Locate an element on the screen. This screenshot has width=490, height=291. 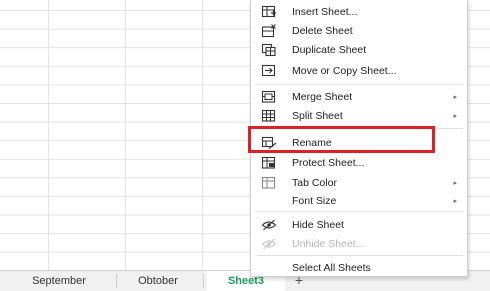
menu-item-split-sheet: Split Sheet ▸ is located at coordinates (359, 115).